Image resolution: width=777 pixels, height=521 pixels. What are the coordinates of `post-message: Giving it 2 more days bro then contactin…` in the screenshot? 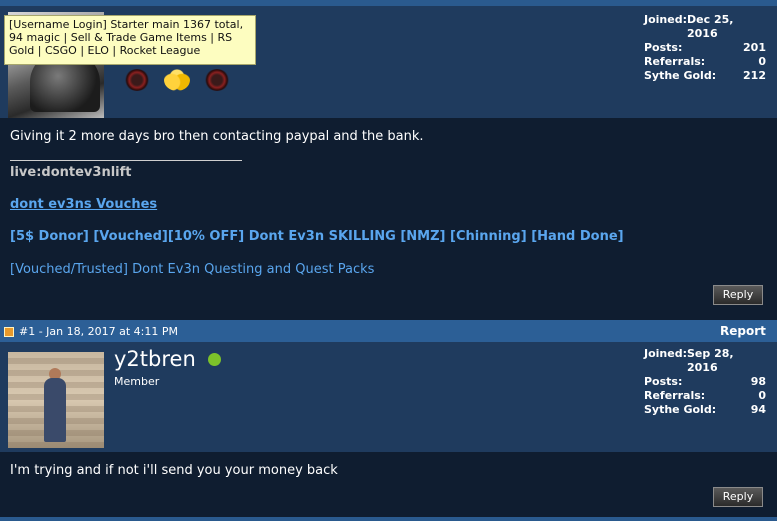 It's located at (217, 136).